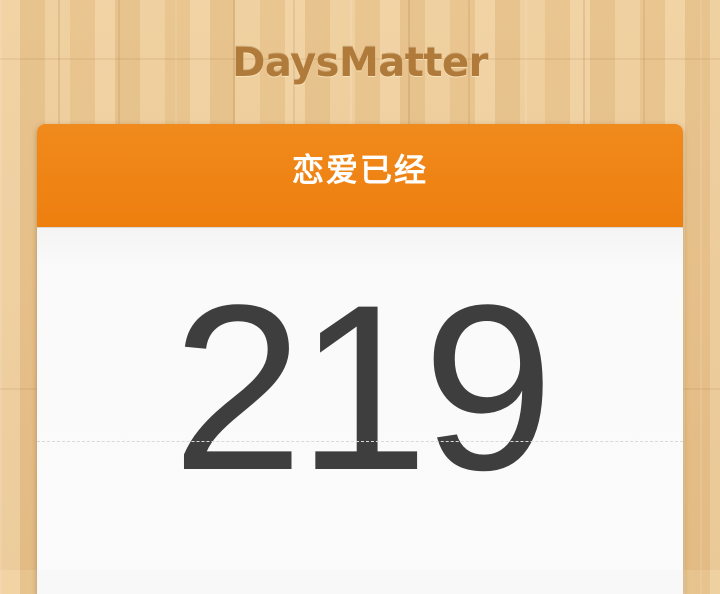 The width and height of the screenshot is (720, 594). What do you see at coordinates (360, 441) in the screenshot?
I see `card-divider` at bounding box center [360, 441].